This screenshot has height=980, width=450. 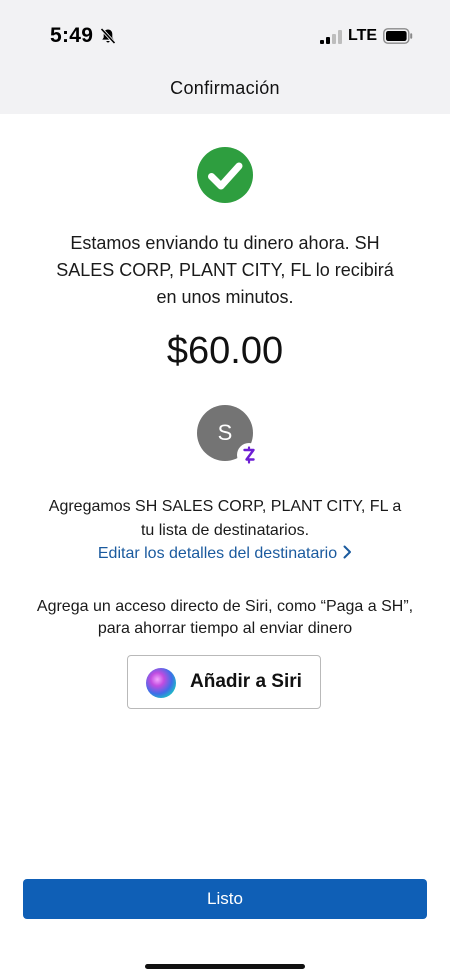 What do you see at coordinates (217, 553) in the screenshot?
I see `edit-recipient-link-label: Editar los detalles del destinatario` at bounding box center [217, 553].